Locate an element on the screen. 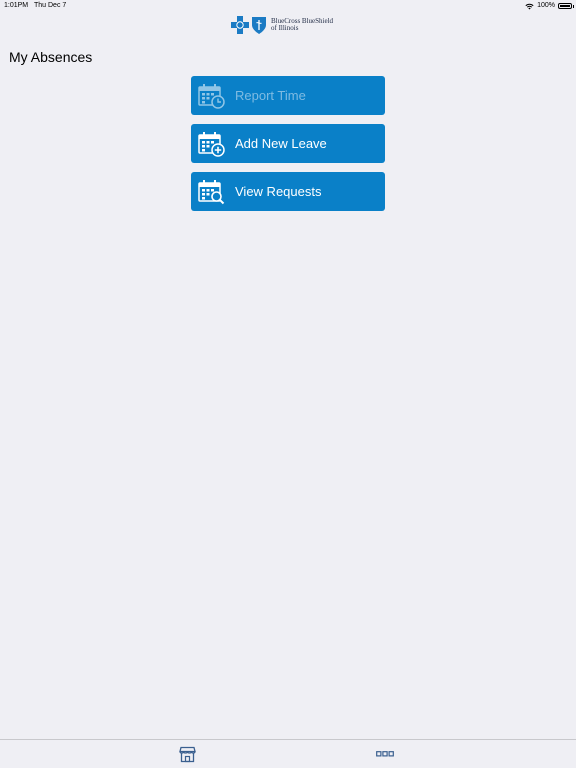 The image size is (576, 768). bcbs-logo: BlueCross BlueShield of Illinois is located at coordinates (282, 25).